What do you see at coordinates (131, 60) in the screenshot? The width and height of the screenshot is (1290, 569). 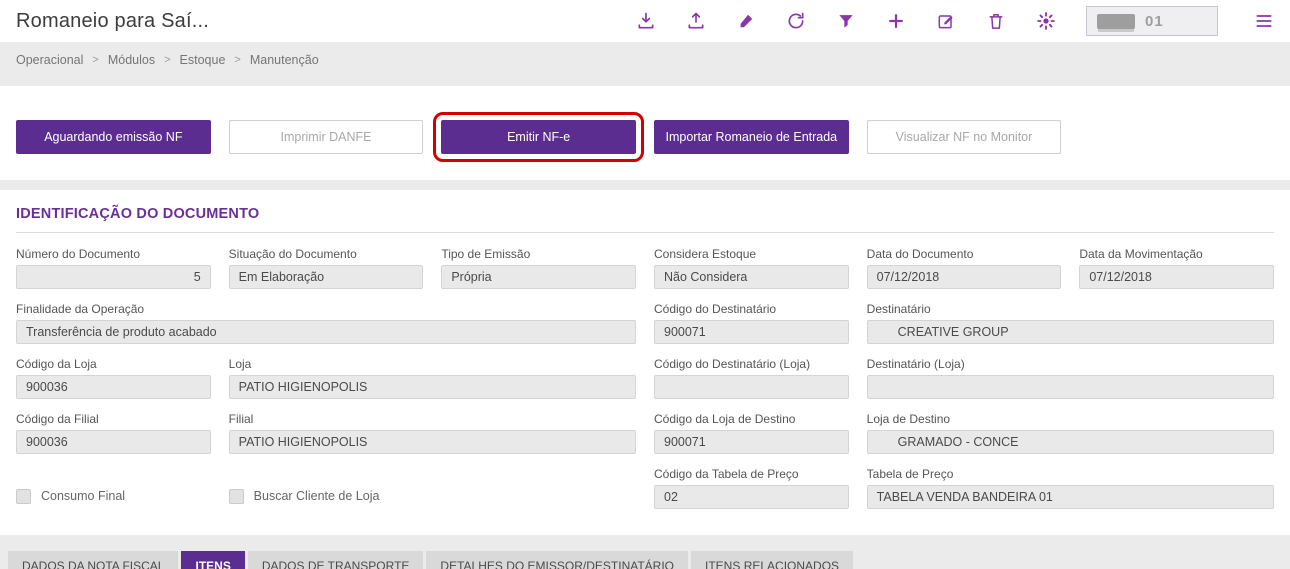 I see `breadcrumb-item-modulos: Módulos` at bounding box center [131, 60].